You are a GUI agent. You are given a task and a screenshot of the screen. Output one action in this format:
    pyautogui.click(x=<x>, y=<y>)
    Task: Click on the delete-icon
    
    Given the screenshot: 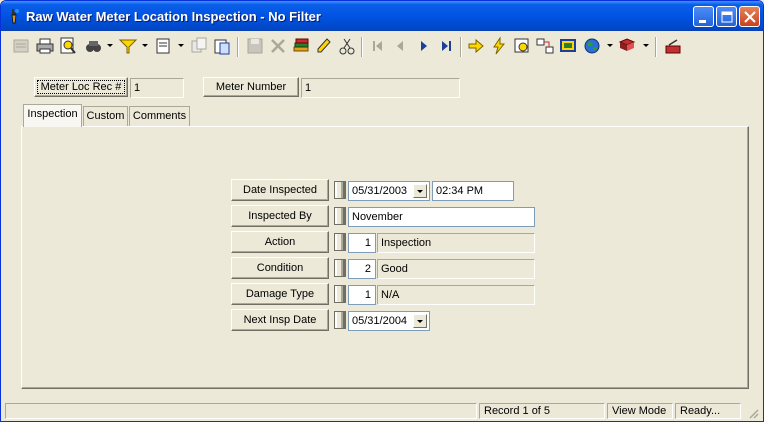 What is the action you would take?
    pyautogui.click(x=278, y=46)
    